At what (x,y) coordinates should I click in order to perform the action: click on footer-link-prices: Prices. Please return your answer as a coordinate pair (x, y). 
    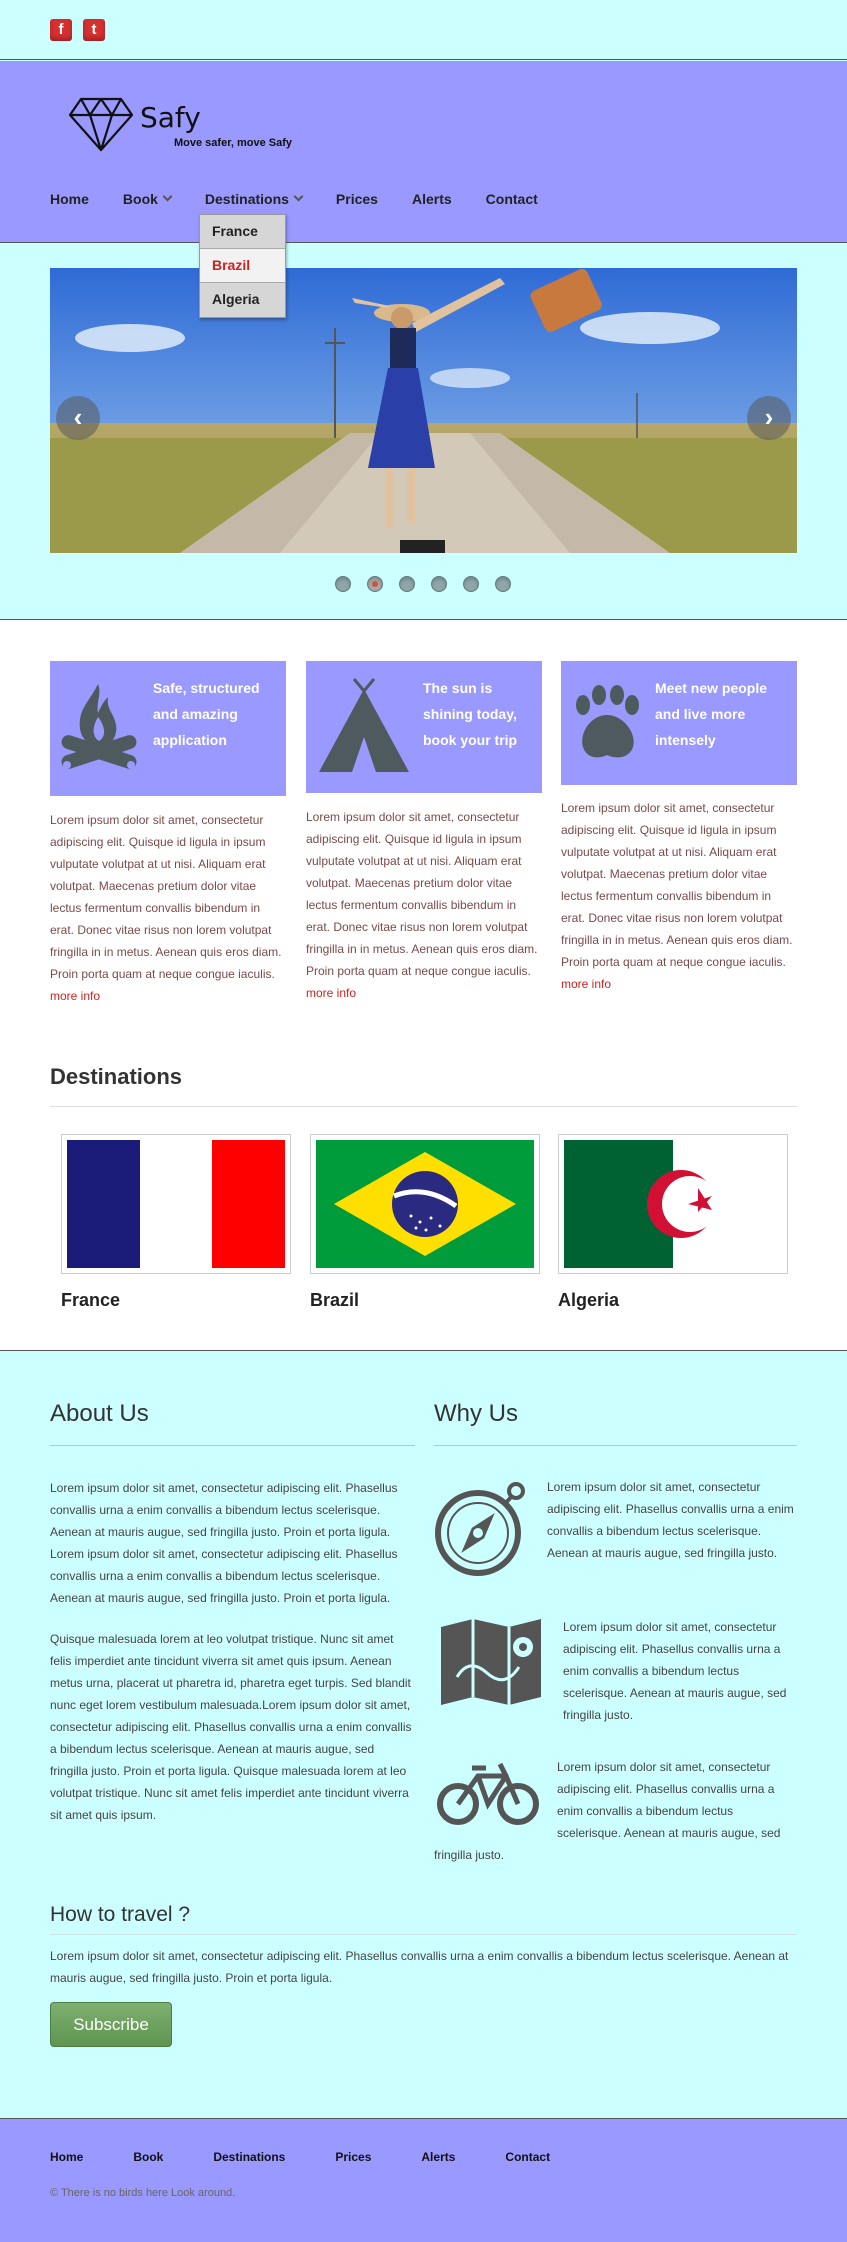
    Looking at the image, I should click on (353, 2157).